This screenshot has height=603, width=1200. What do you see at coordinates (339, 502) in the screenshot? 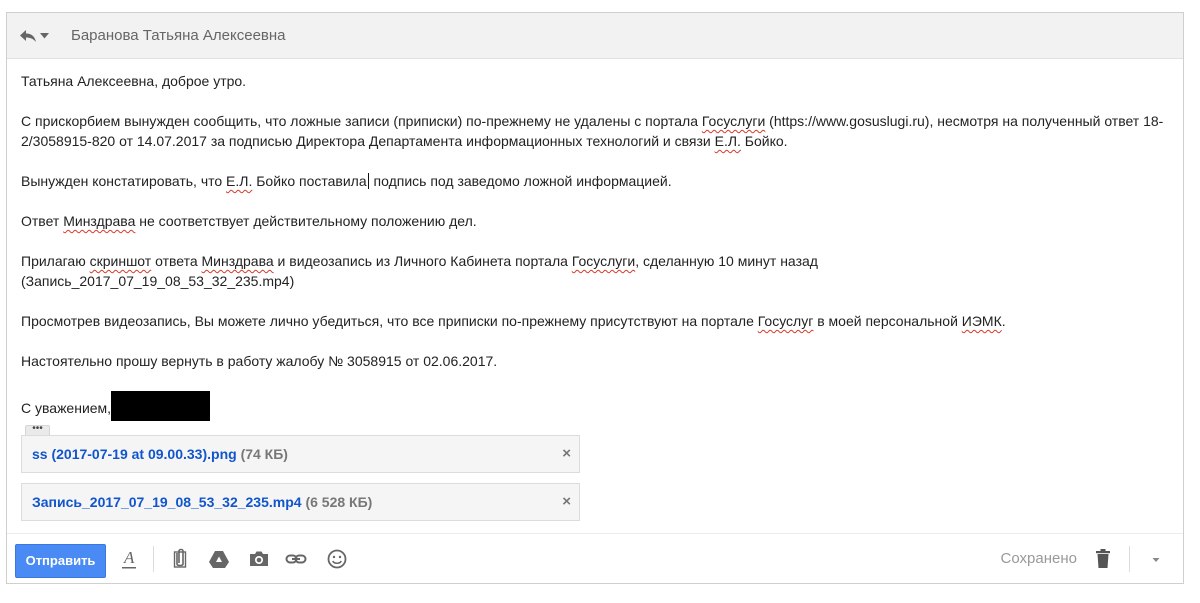
I see `attachment-size: (6 528 КБ)` at bounding box center [339, 502].